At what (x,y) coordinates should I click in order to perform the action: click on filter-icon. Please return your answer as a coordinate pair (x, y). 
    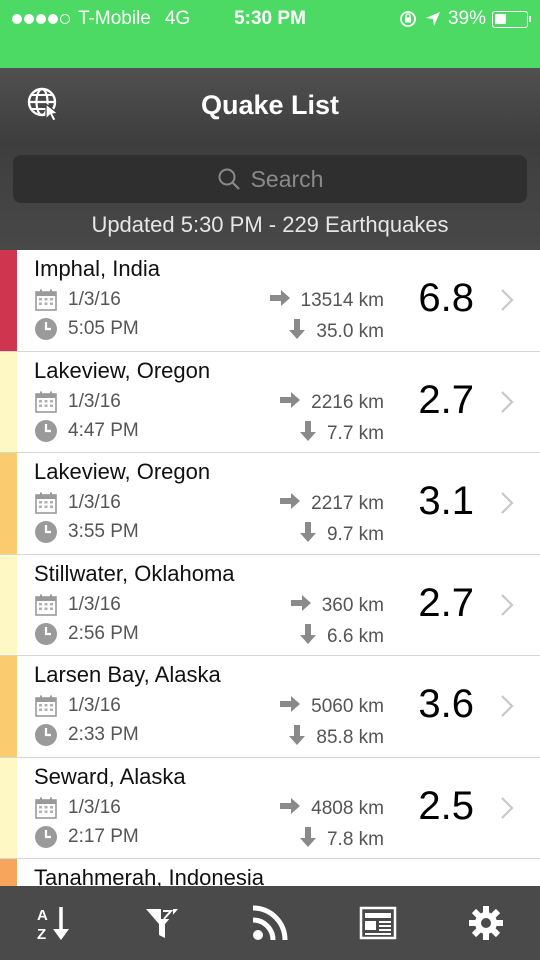
    Looking at the image, I should click on (162, 923).